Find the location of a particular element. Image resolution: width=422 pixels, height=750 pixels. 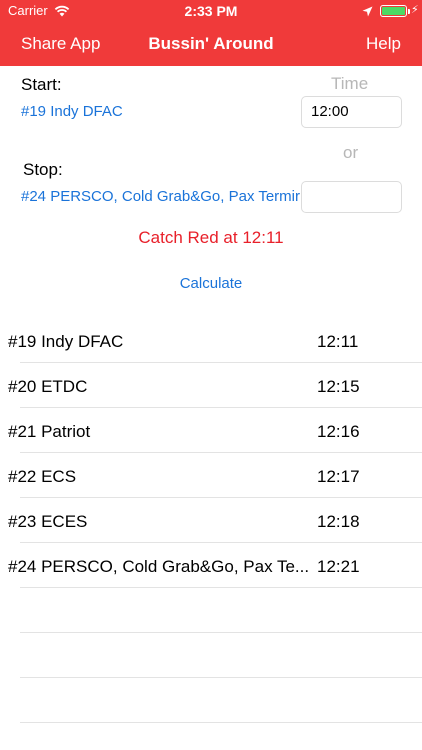

arrival-time: 12:15 is located at coordinates (338, 386).